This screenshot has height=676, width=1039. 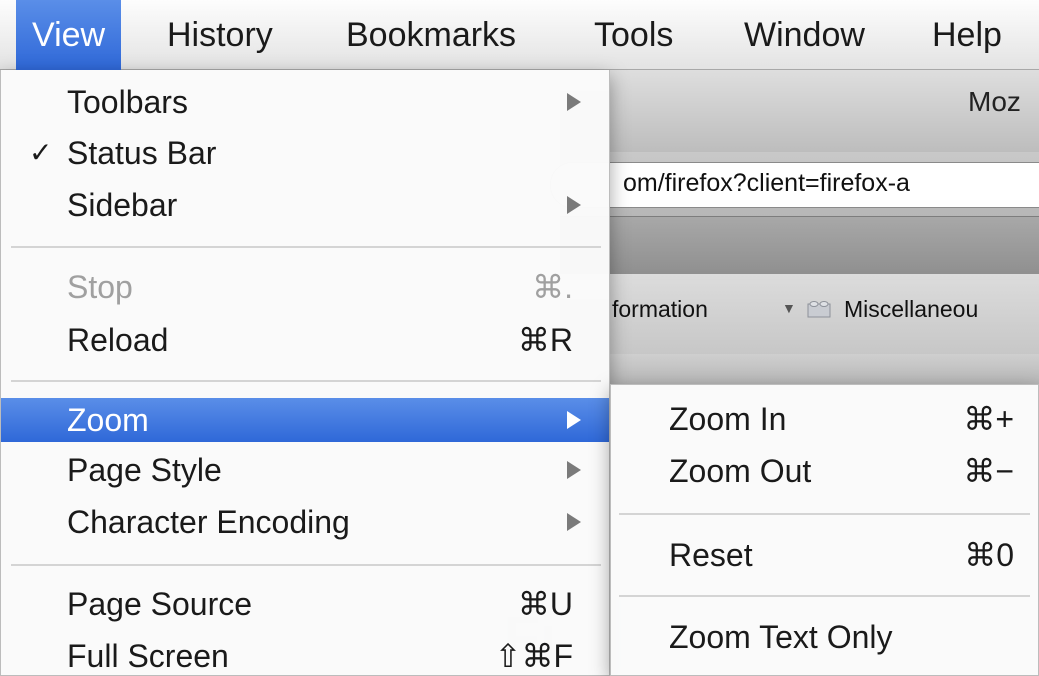 I want to click on menu-shortcut: ⌘+, so click(x=988, y=419).